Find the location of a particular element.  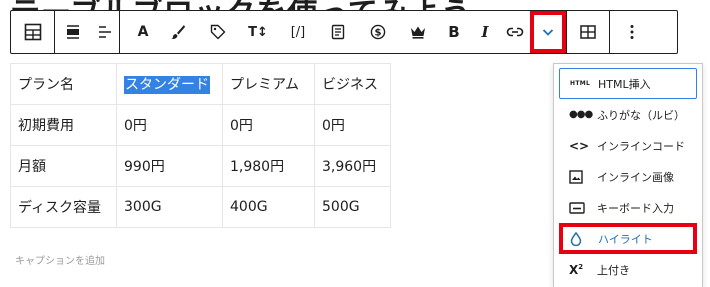

table-cell: 500G is located at coordinates (352, 207).